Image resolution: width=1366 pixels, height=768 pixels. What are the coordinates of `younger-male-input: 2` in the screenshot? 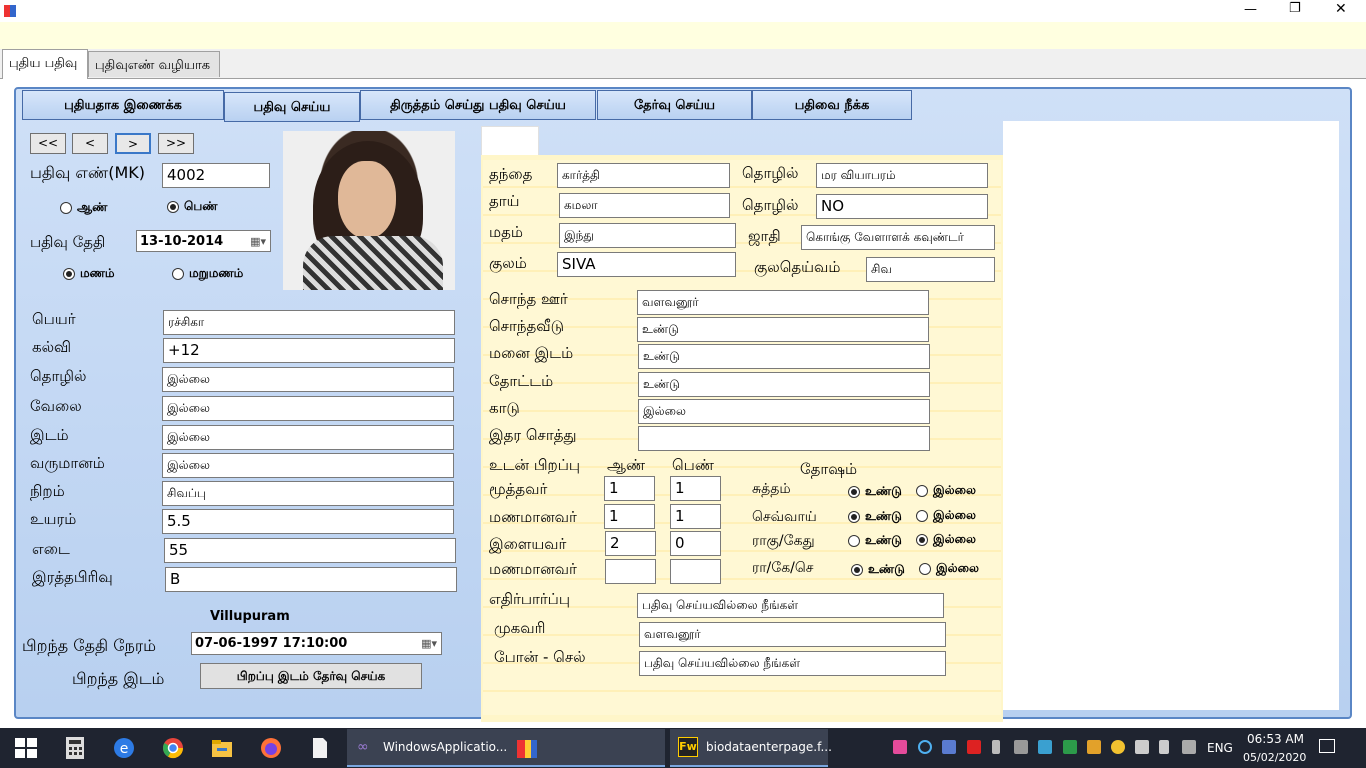 It's located at (630, 543).